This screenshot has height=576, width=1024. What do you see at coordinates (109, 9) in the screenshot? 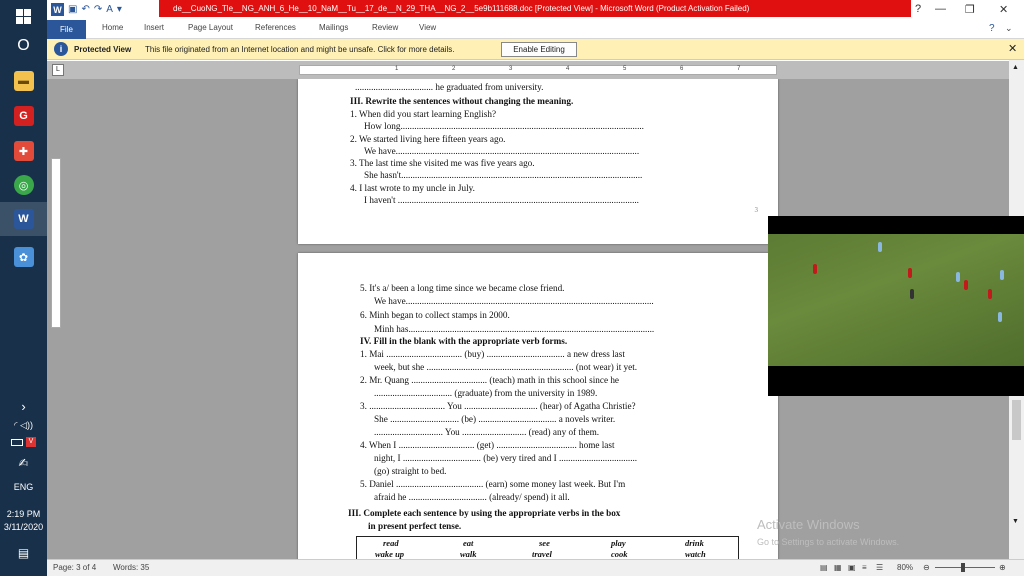
I see `font-color-icon: A` at bounding box center [109, 9].